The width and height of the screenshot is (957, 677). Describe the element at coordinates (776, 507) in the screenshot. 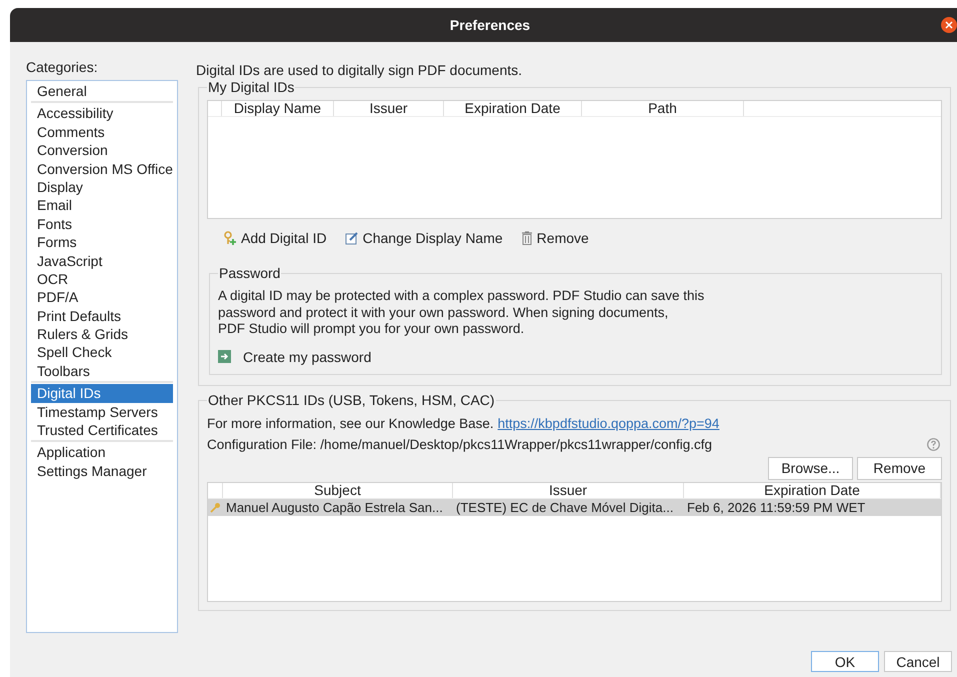

I see `table-cell-text: Feb 6, 2026 11:59:59 PM WET` at that location.